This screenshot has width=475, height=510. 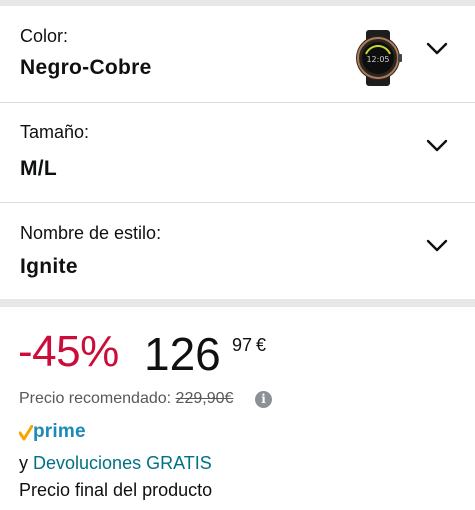 What do you see at coordinates (122, 463) in the screenshot?
I see `free-returns-link: Devoluciones GRATIS` at bounding box center [122, 463].